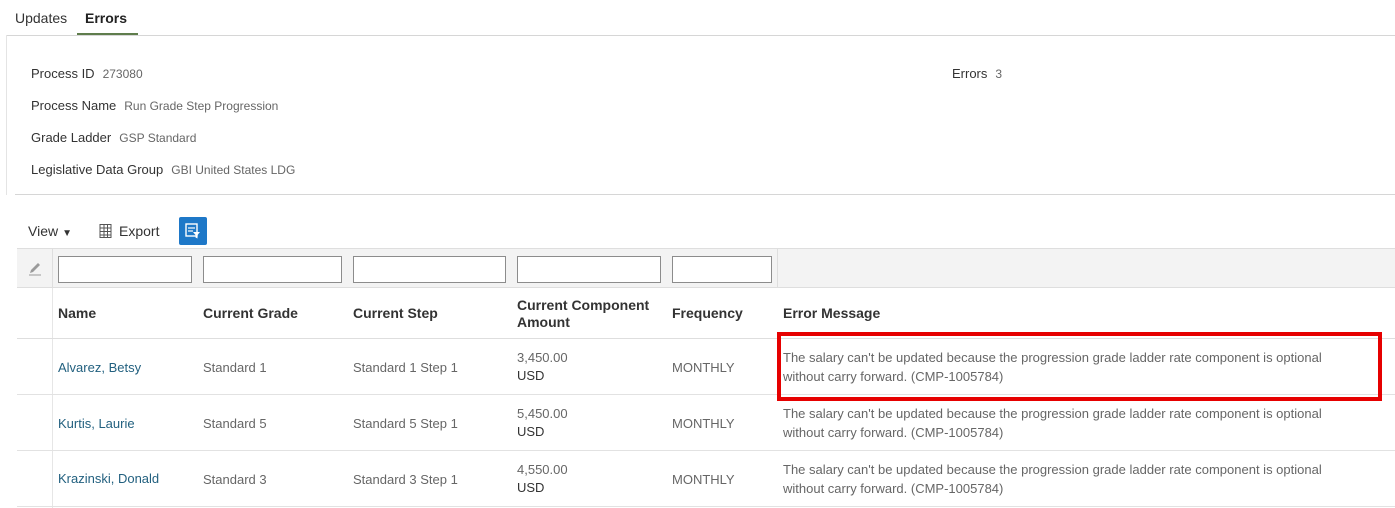  What do you see at coordinates (583, 305) in the screenshot?
I see `column-header-line: Current Component` at bounding box center [583, 305].